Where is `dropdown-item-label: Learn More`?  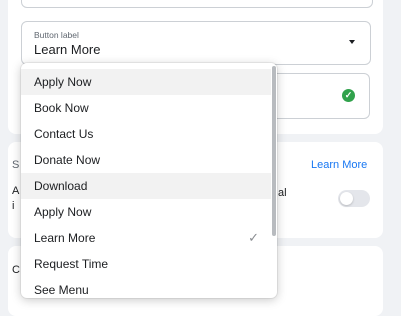 dropdown-item-label: Learn More is located at coordinates (65, 238).